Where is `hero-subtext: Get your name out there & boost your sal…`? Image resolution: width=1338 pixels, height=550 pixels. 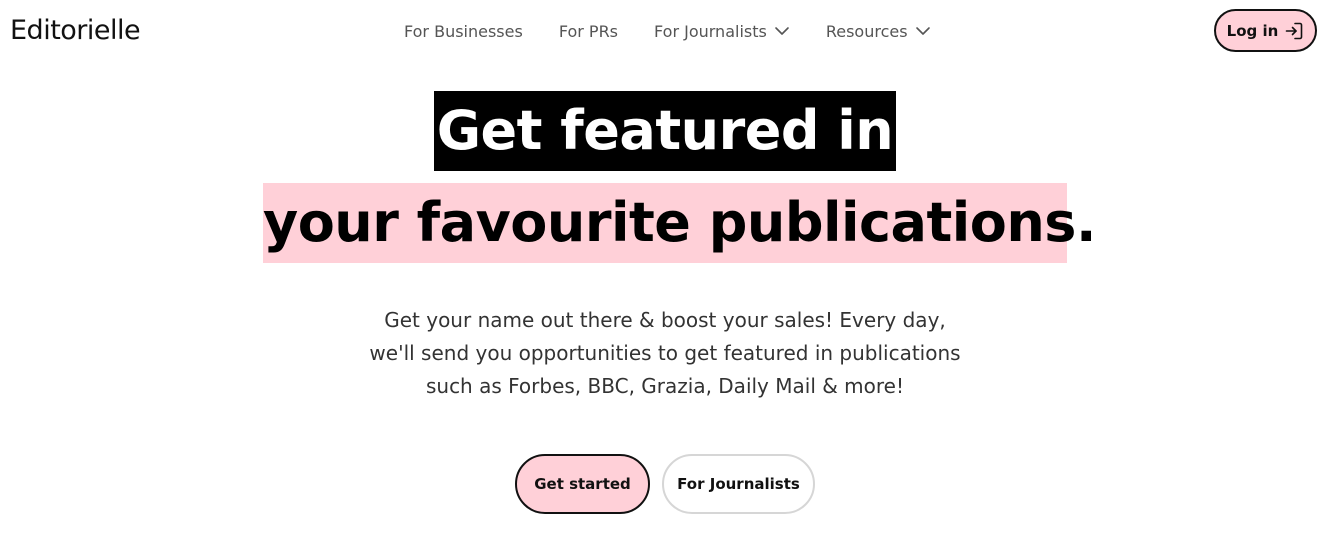
hero-subtext: Get your name out there & boost your sal… is located at coordinates (665, 353).